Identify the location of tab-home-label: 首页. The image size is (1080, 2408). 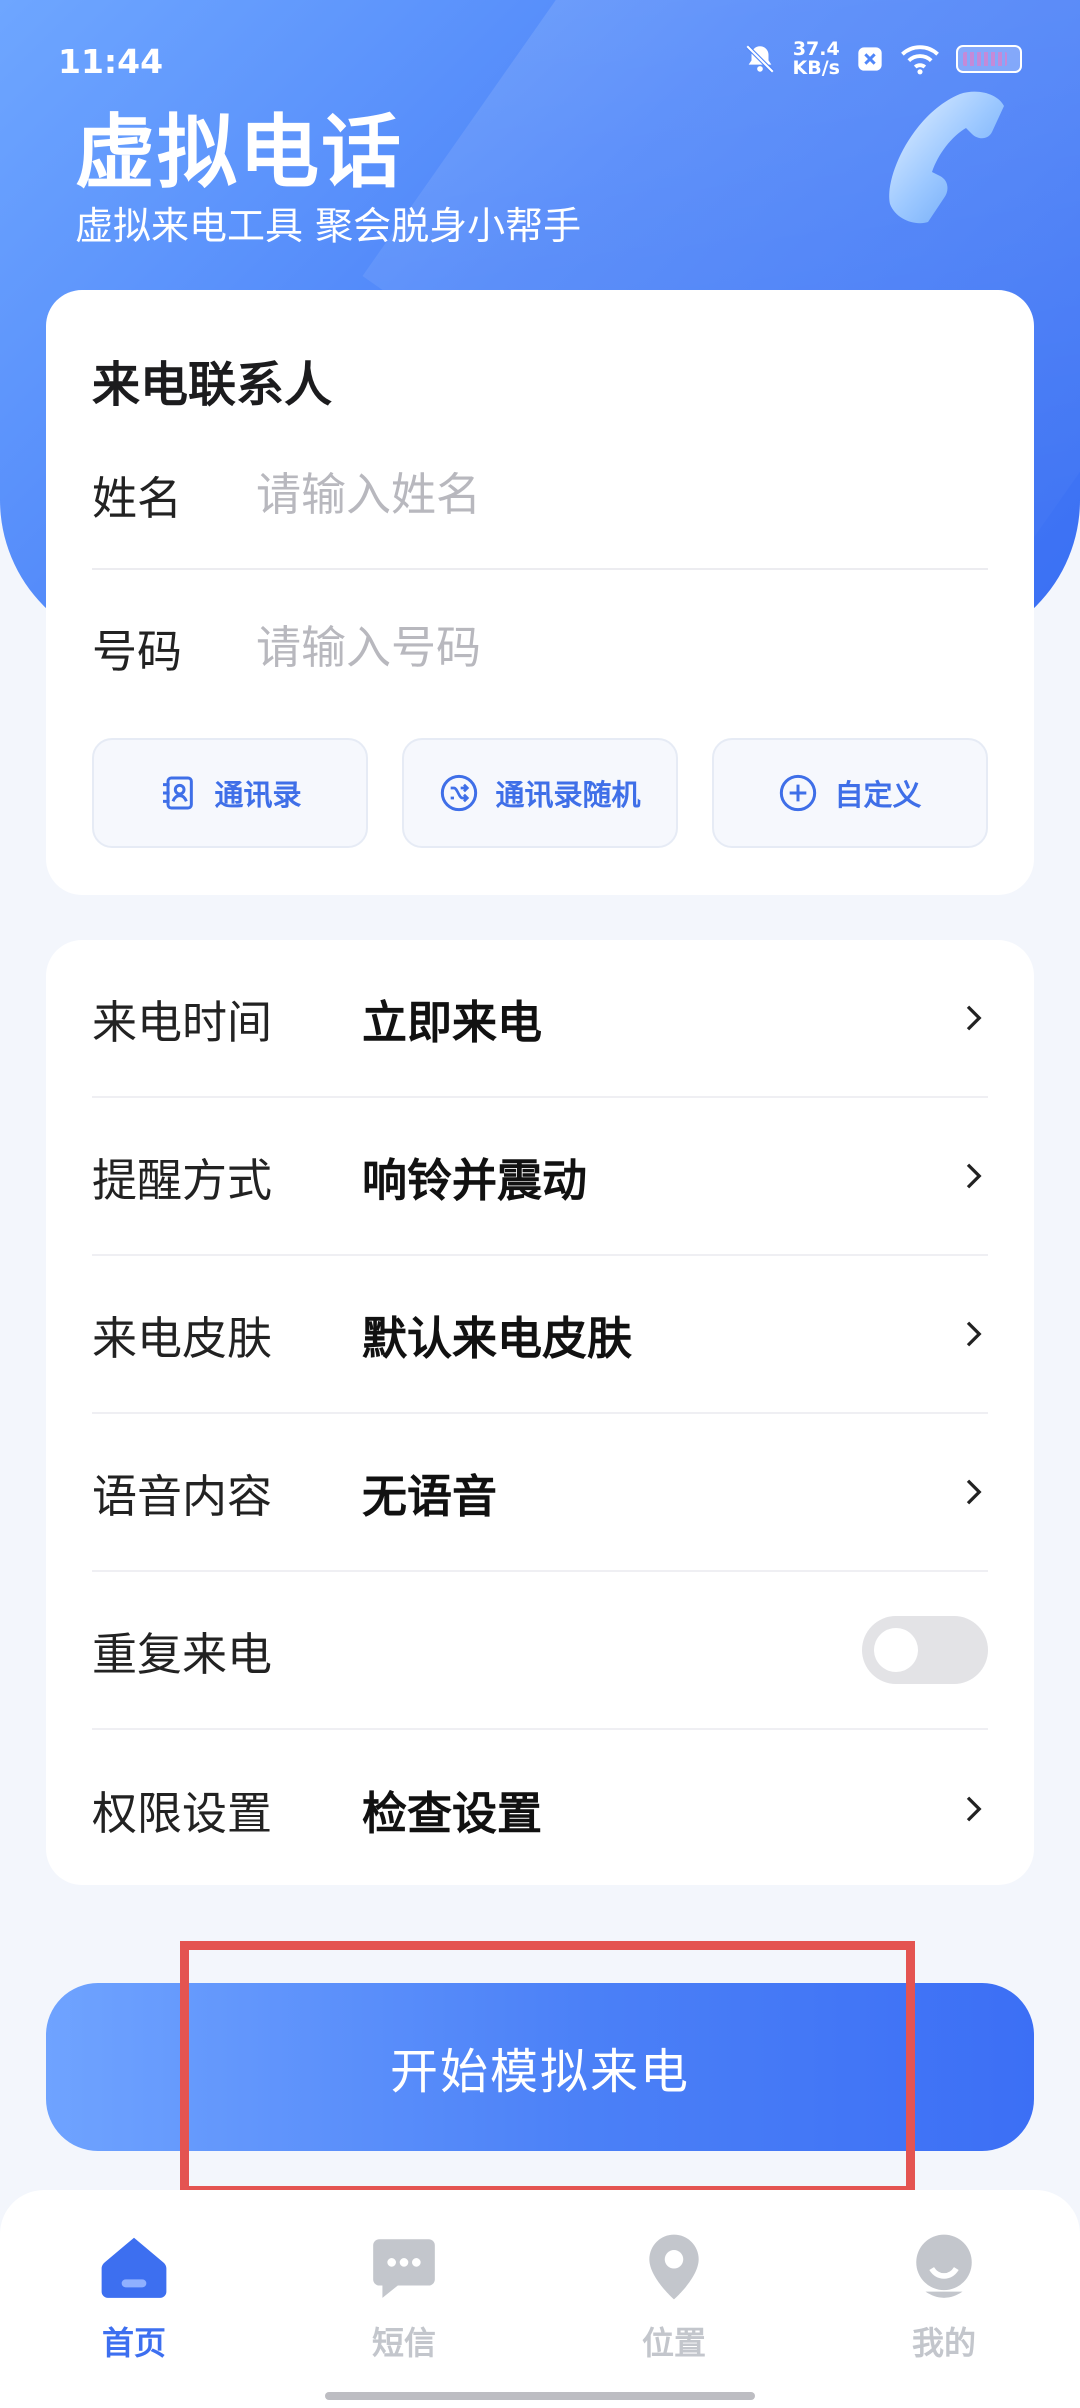
(133, 2343).